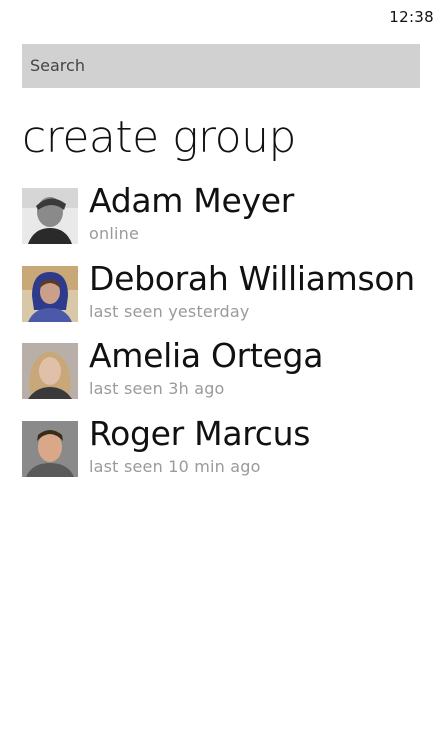  What do you see at coordinates (114, 233) in the screenshot?
I see `contact-status: online` at bounding box center [114, 233].